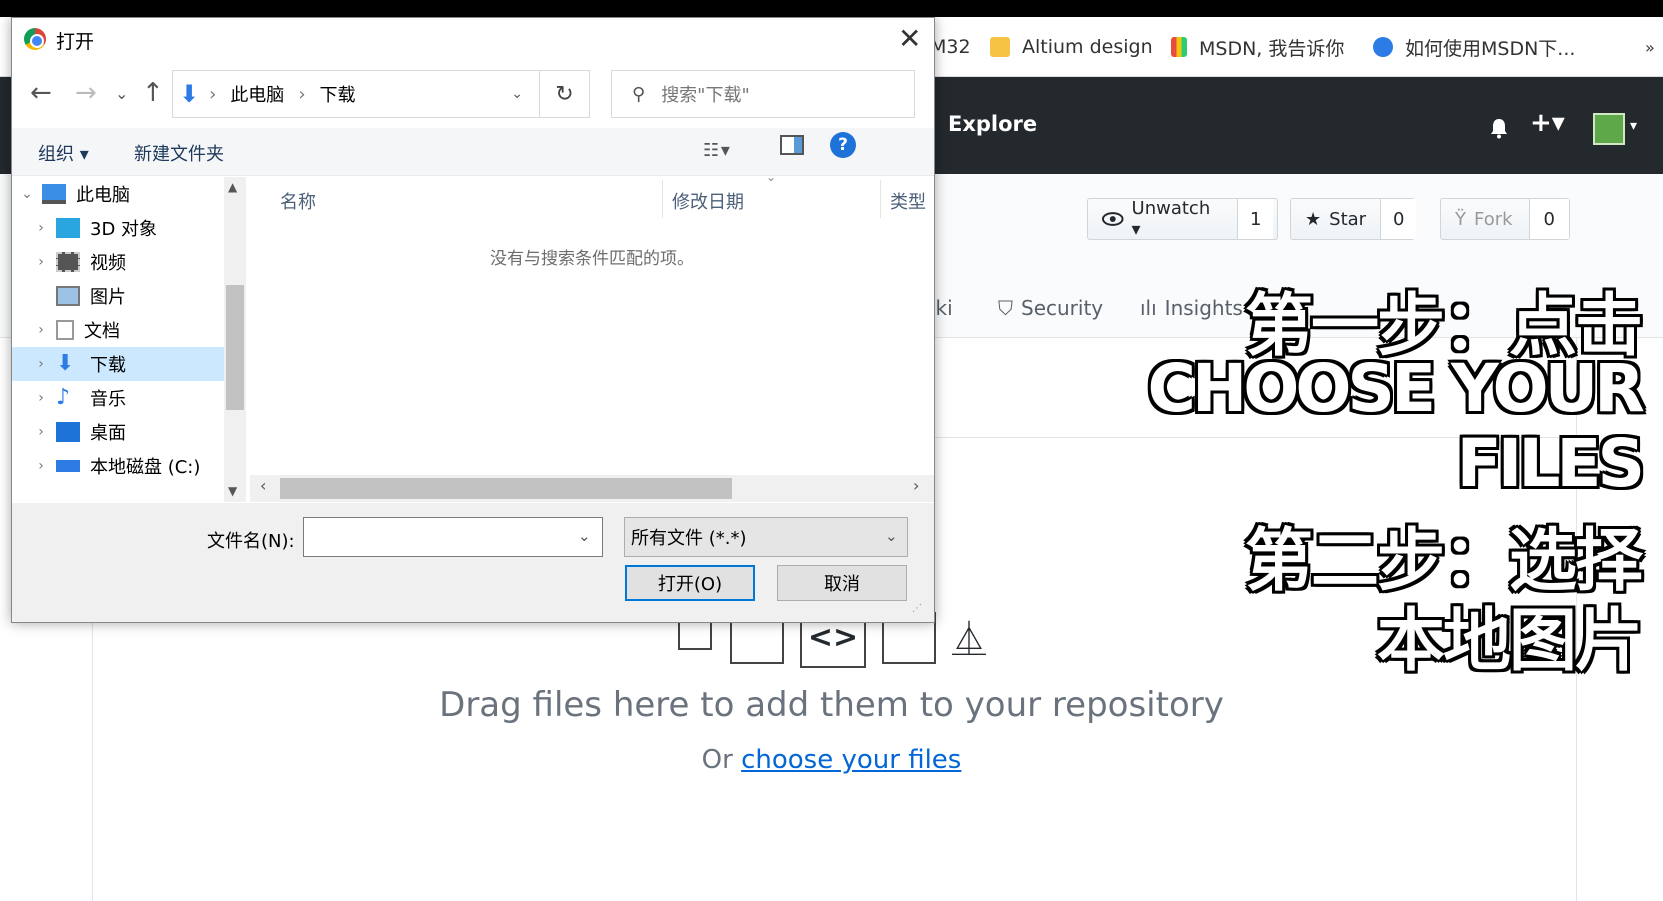 This screenshot has width=1663, height=901. I want to click on unwatch-button: Unwatch ▾ 1, so click(1182, 219).